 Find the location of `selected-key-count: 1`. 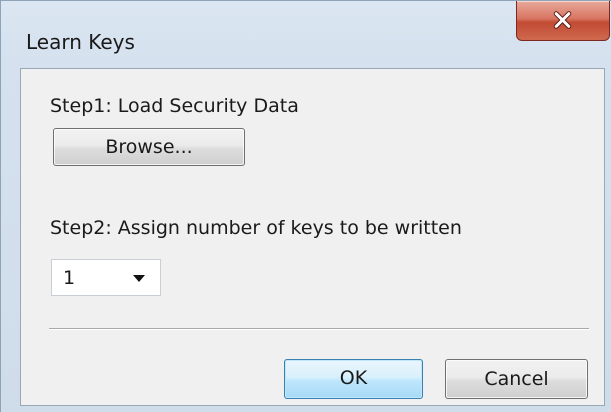

selected-key-count: 1 is located at coordinates (69, 278).